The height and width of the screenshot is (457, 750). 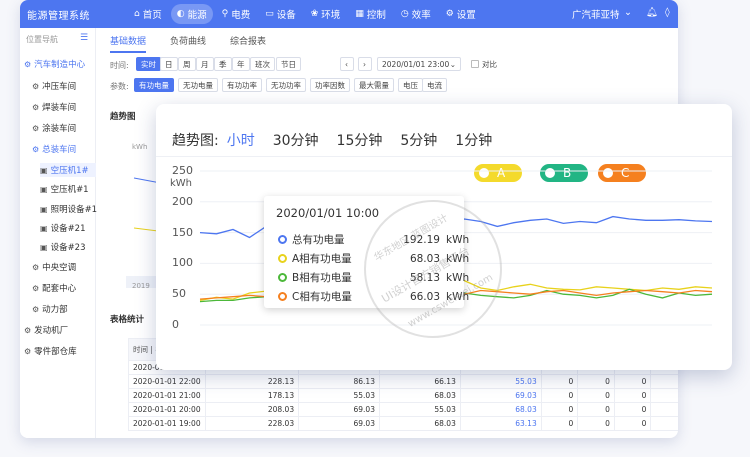 I want to click on y-tick-label: 100, so click(x=182, y=263).